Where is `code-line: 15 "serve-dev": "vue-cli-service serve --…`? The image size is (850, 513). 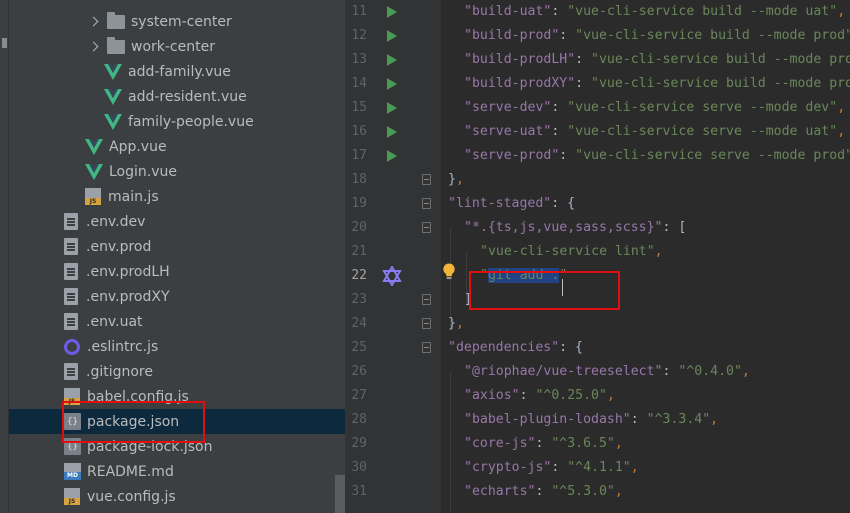
code-line: 15 "serve-dev": "vue-cli-service serve --… is located at coordinates (597, 108).